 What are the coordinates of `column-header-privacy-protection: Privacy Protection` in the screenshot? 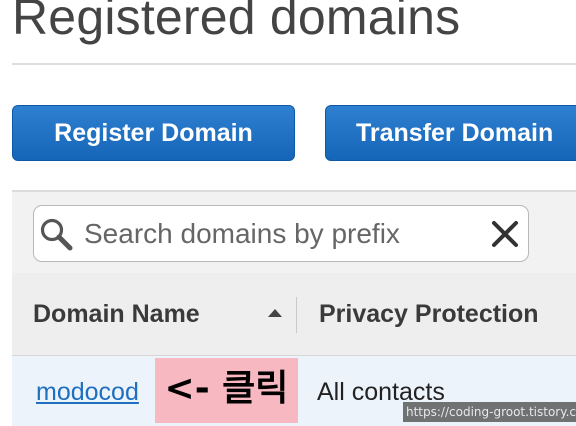 It's located at (429, 314).